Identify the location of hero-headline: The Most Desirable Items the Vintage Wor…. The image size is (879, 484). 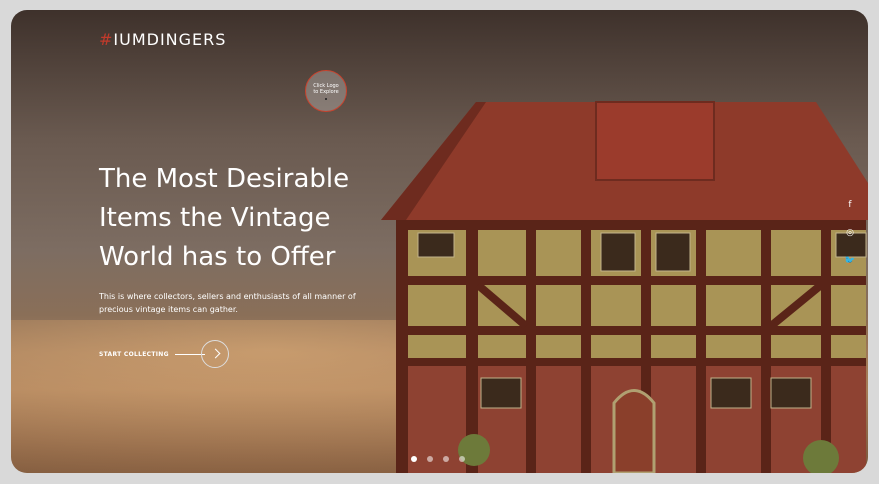
(249, 218).